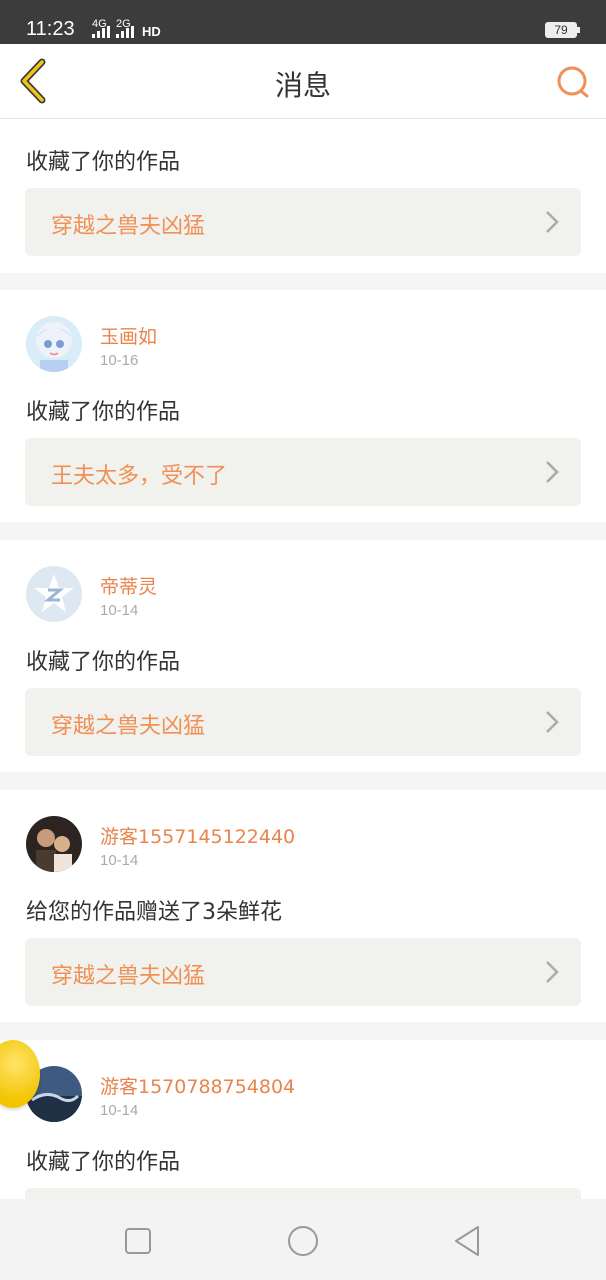 This screenshot has height=1280, width=606. I want to click on photo-avatar-icon, so click(54, 844).